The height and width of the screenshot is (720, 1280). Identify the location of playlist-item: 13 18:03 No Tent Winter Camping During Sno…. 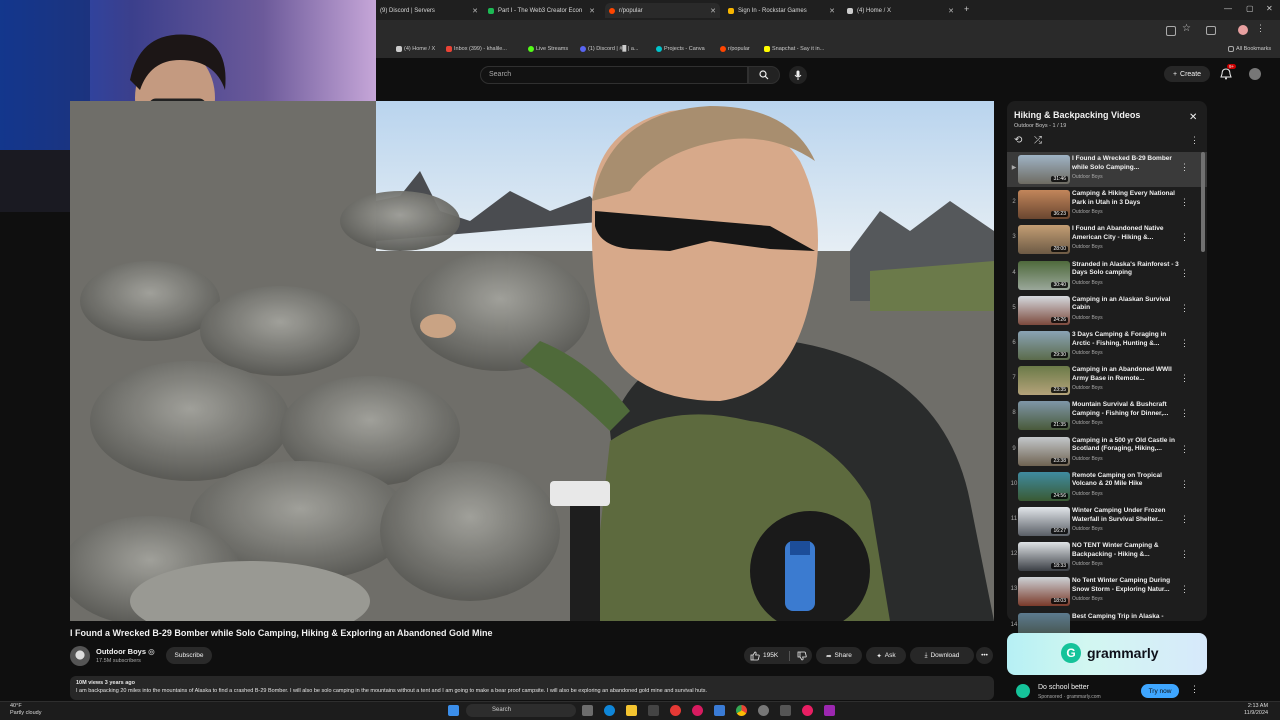
(1107, 591).